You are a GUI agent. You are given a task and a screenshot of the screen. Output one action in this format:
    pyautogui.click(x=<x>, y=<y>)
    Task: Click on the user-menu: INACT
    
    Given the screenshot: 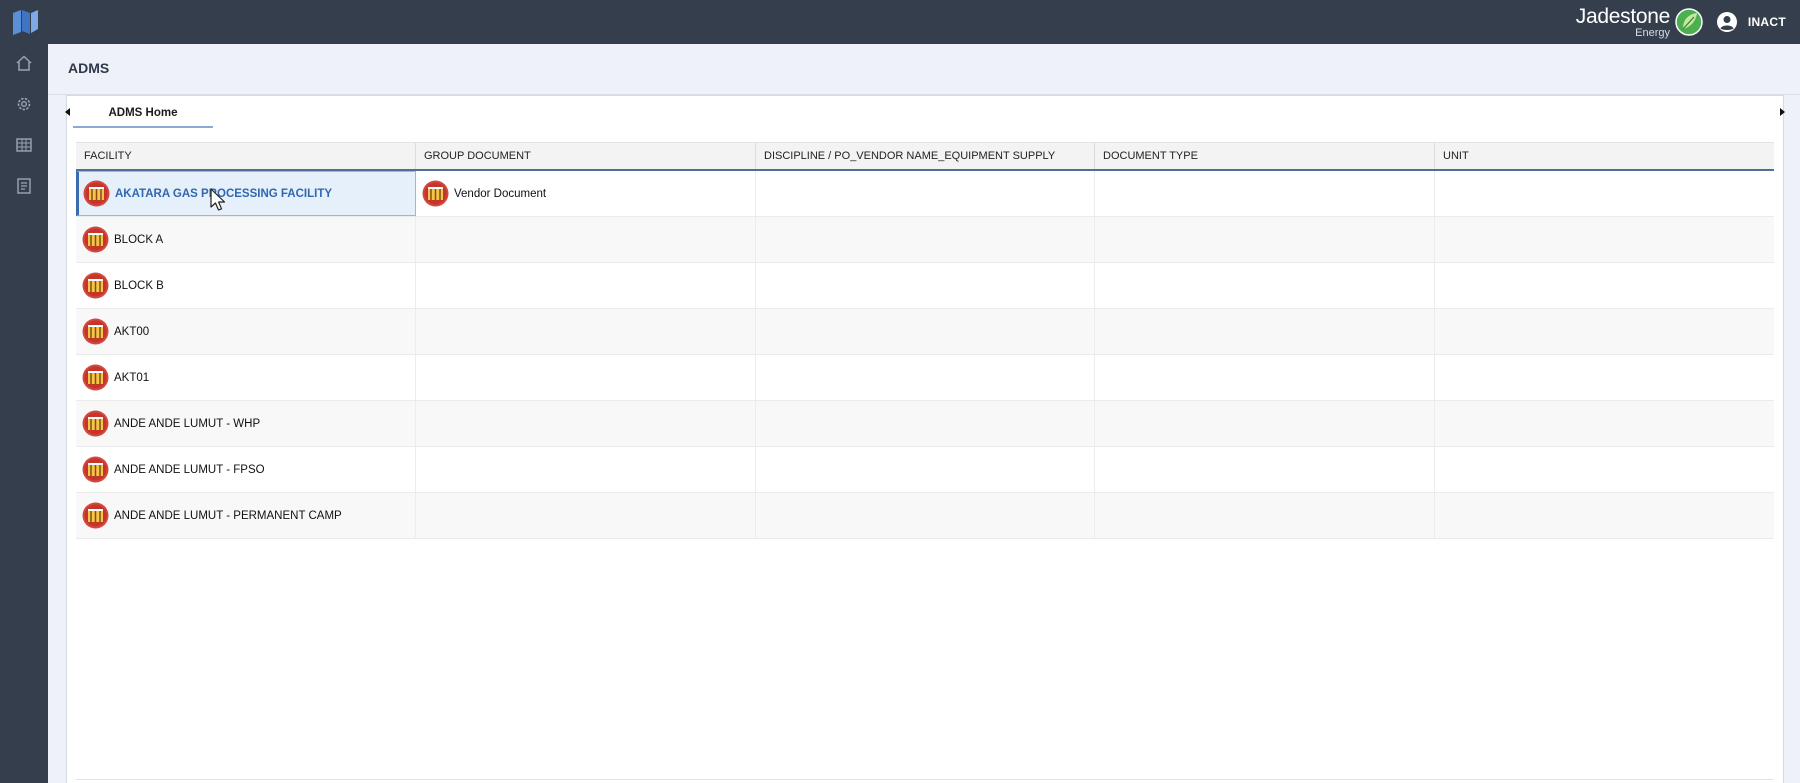 What is the action you would take?
    pyautogui.click(x=1751, y=22)
    